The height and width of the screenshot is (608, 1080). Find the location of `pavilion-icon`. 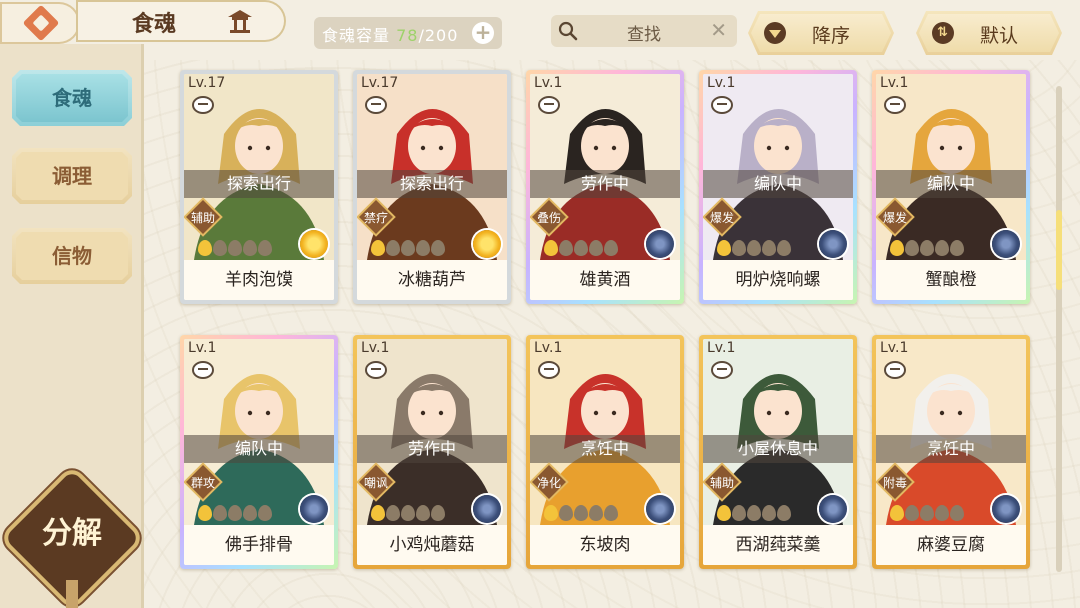

pavilion-icon is located at coordinates (240, 21).